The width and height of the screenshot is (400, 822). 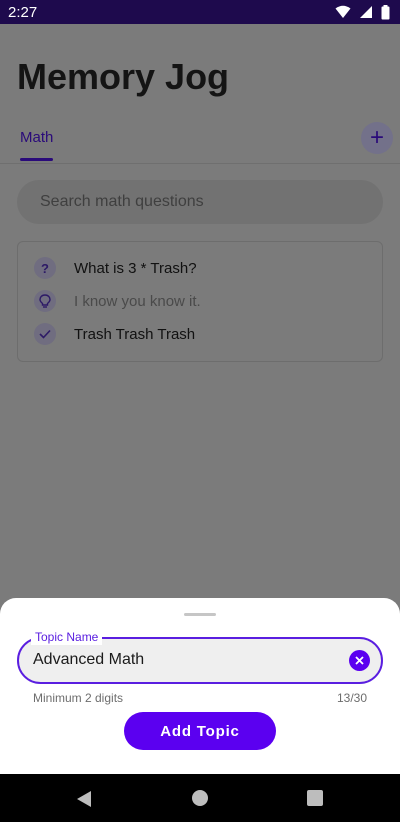 What do you see at coordinates (78, 698) in the screenshot?
I see `helper-text: Minimum 2 digits` at bounding box center [78, 698].